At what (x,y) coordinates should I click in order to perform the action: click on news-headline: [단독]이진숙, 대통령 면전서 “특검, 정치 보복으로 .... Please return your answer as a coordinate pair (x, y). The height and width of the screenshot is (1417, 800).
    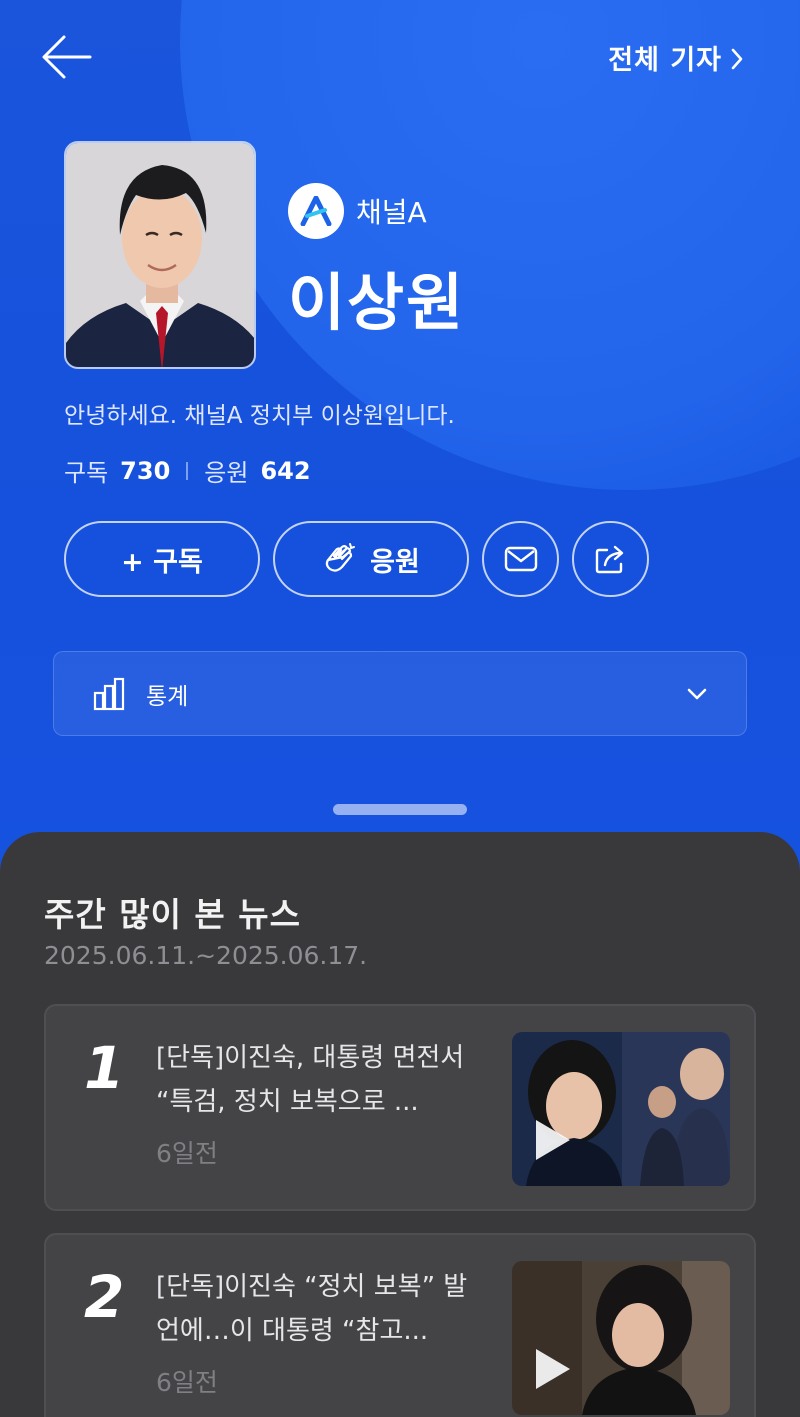
    Looking at the image, I should click on (310, 1080).